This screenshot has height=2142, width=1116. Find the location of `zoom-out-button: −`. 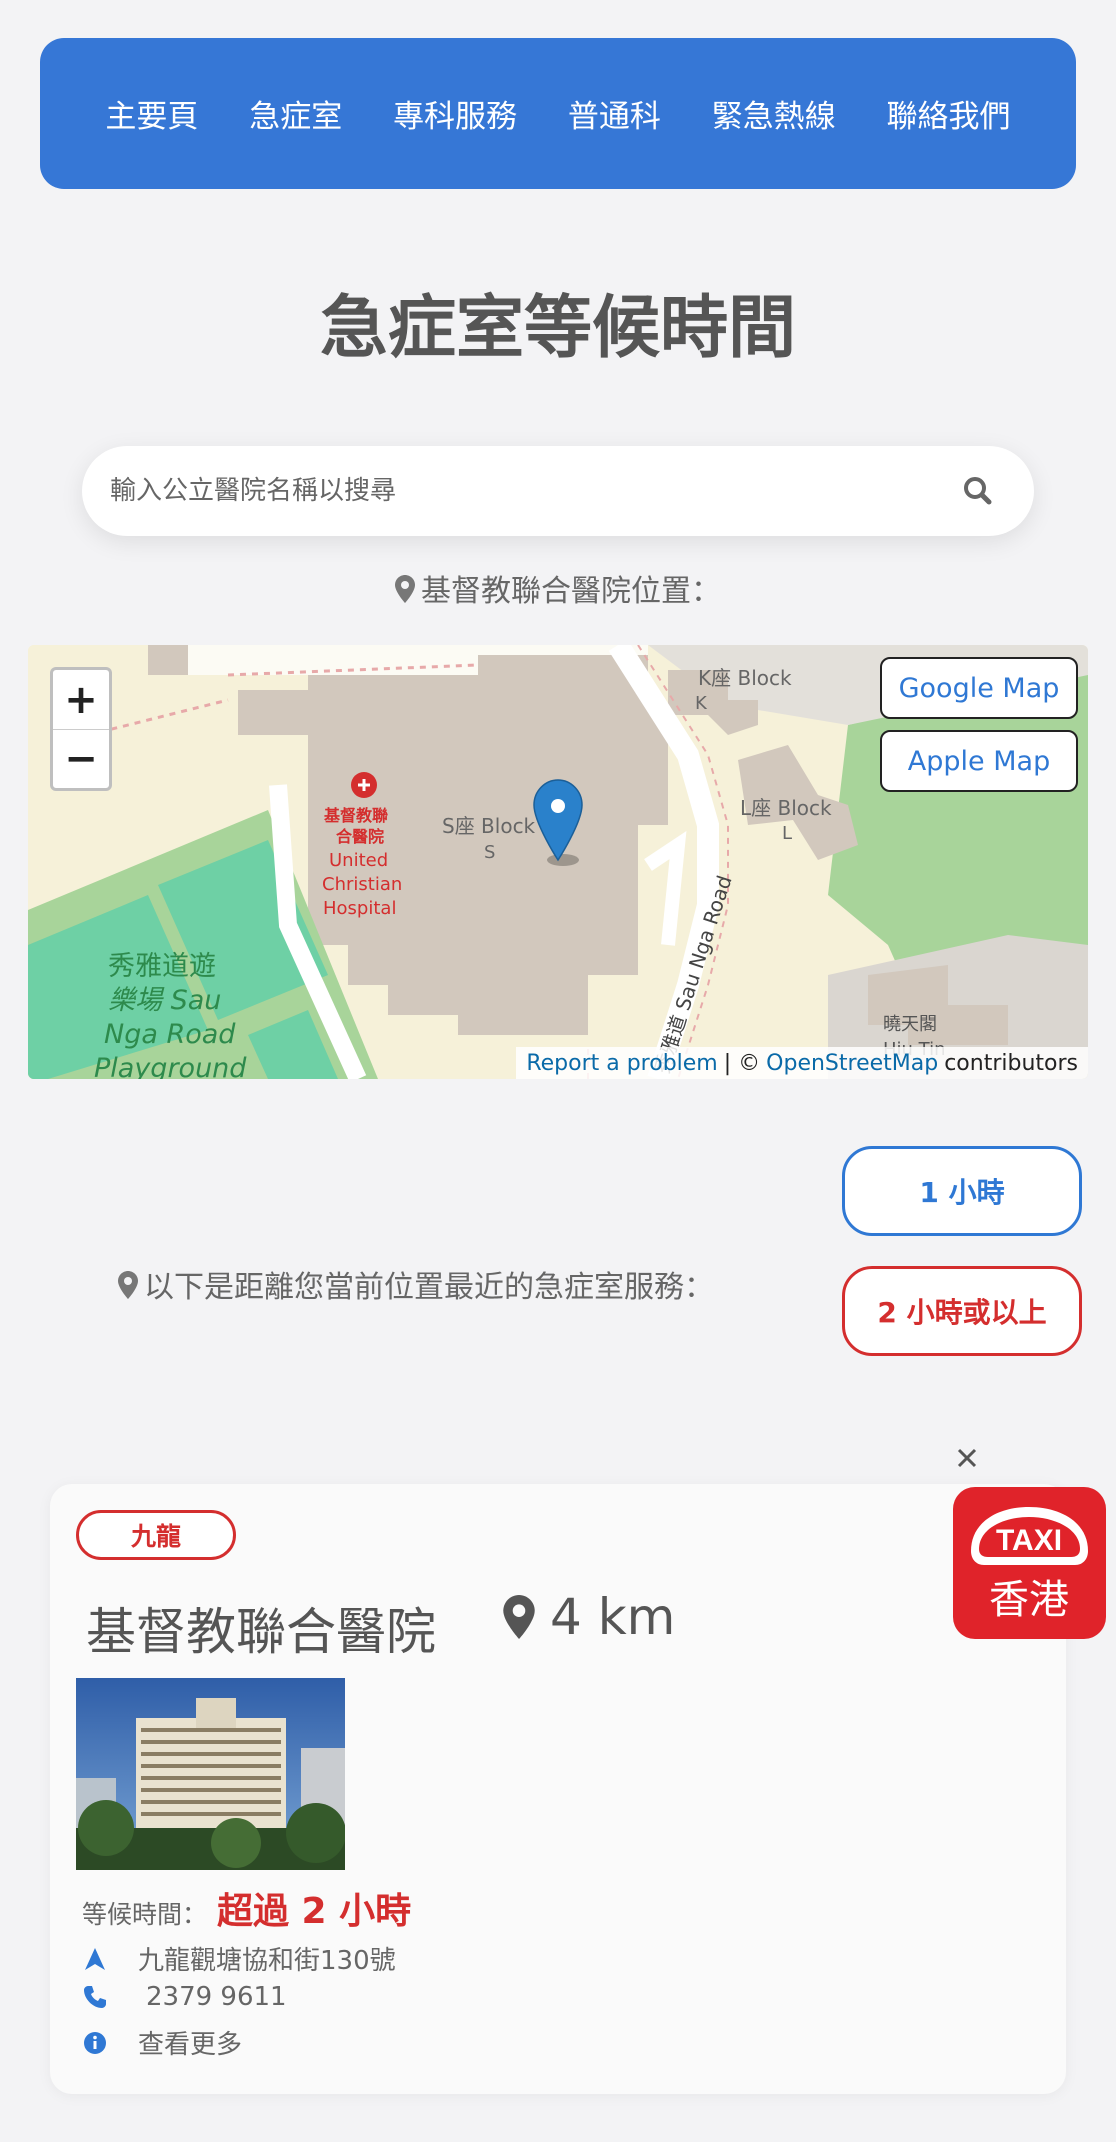

zoom-out-button: − is located at coordinates (81, 758).